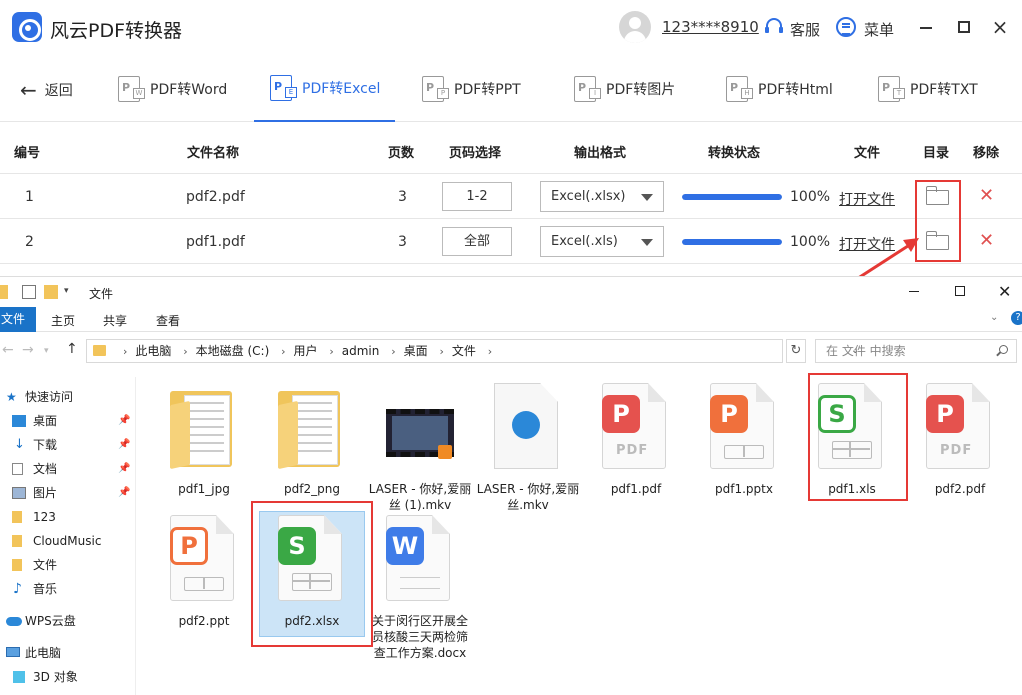  What do you see at coordinates (68, 677) in the screenshot?
I see `nav-item-3d-objects: 3D 对象` at bounding box center [68, 677].